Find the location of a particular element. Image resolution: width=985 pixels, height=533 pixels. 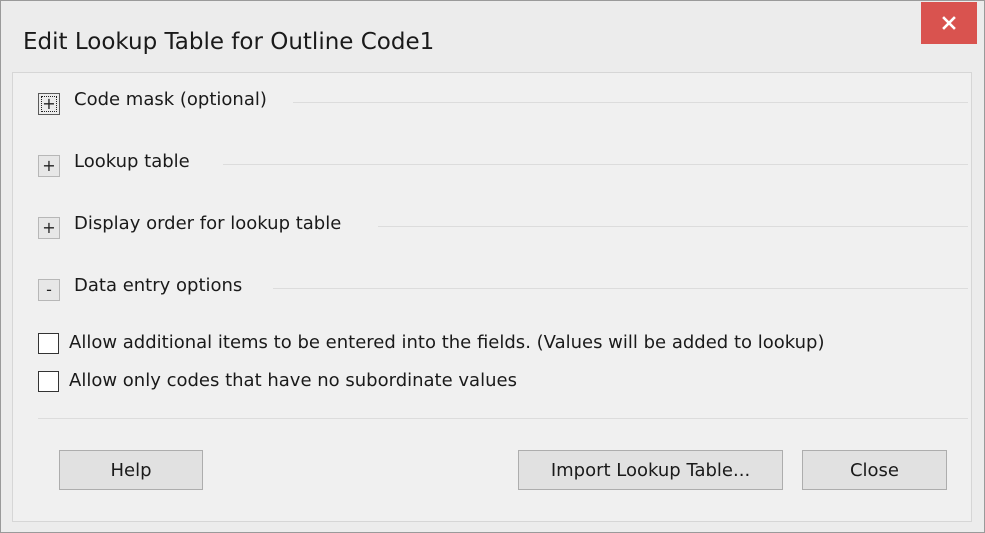

section-code-mask: + Code mask (optional) is located at coordinates (503, 102).